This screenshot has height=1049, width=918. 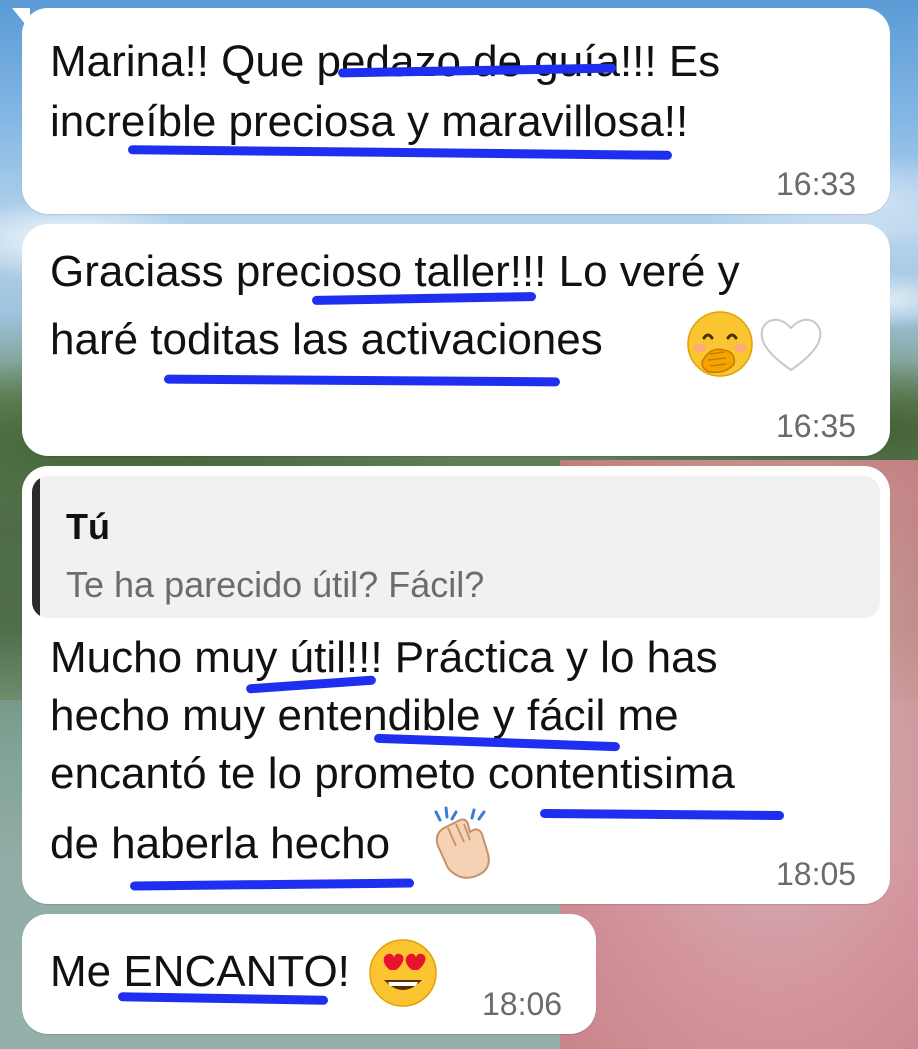 I want to click on message-text-line: de haberla hecho, so click(x=220, y=843).